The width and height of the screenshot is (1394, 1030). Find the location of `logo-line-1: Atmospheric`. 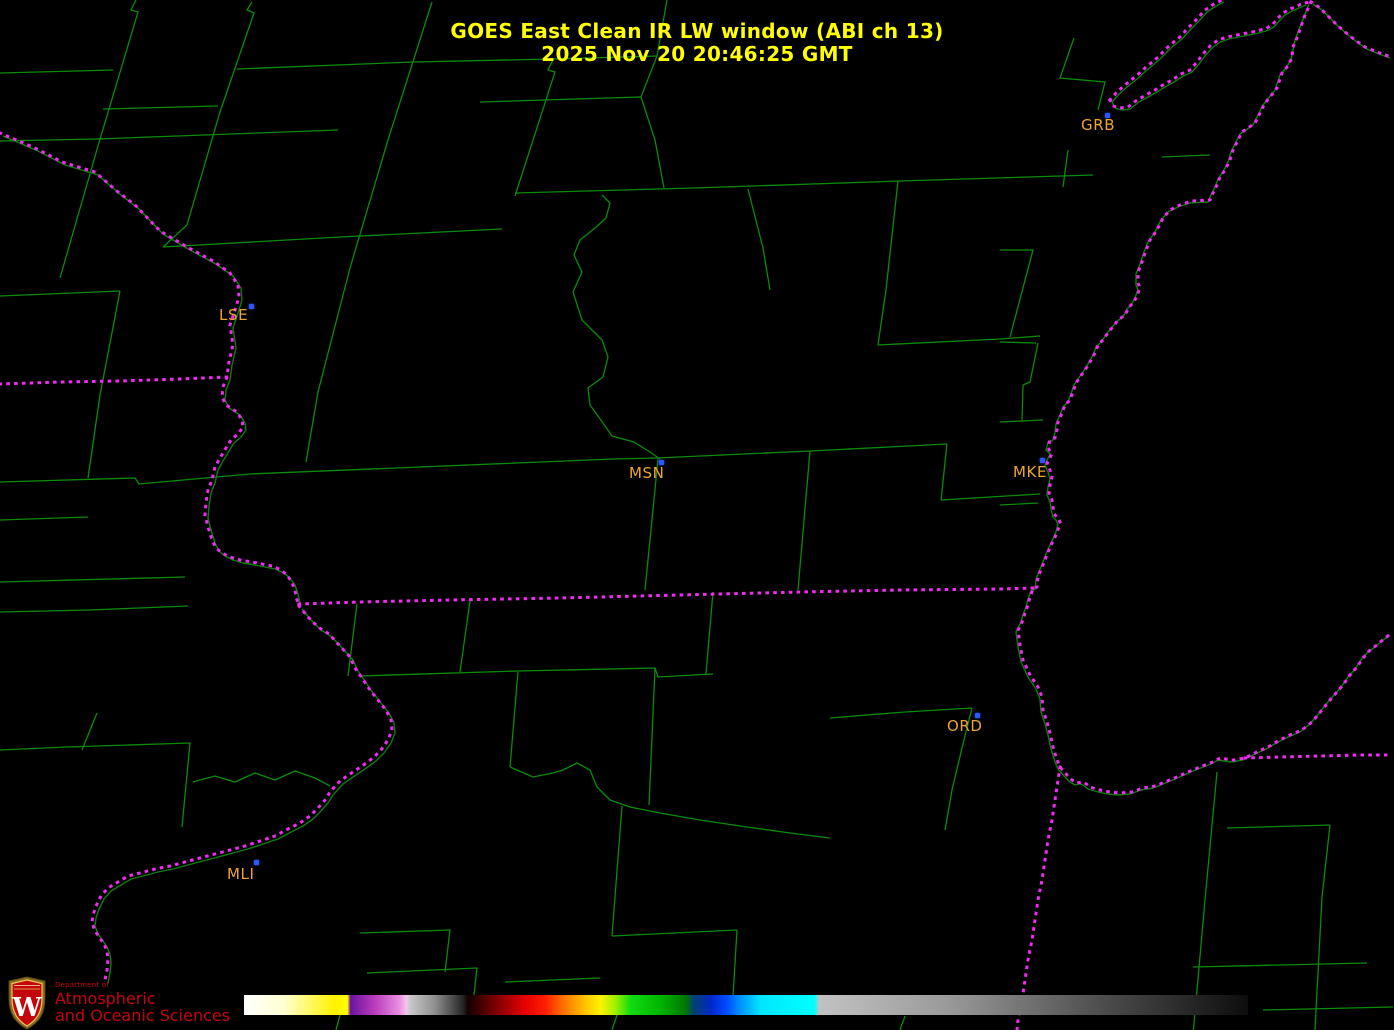

logo-line-1: Atmospheric is located at coordinates (105, 998).